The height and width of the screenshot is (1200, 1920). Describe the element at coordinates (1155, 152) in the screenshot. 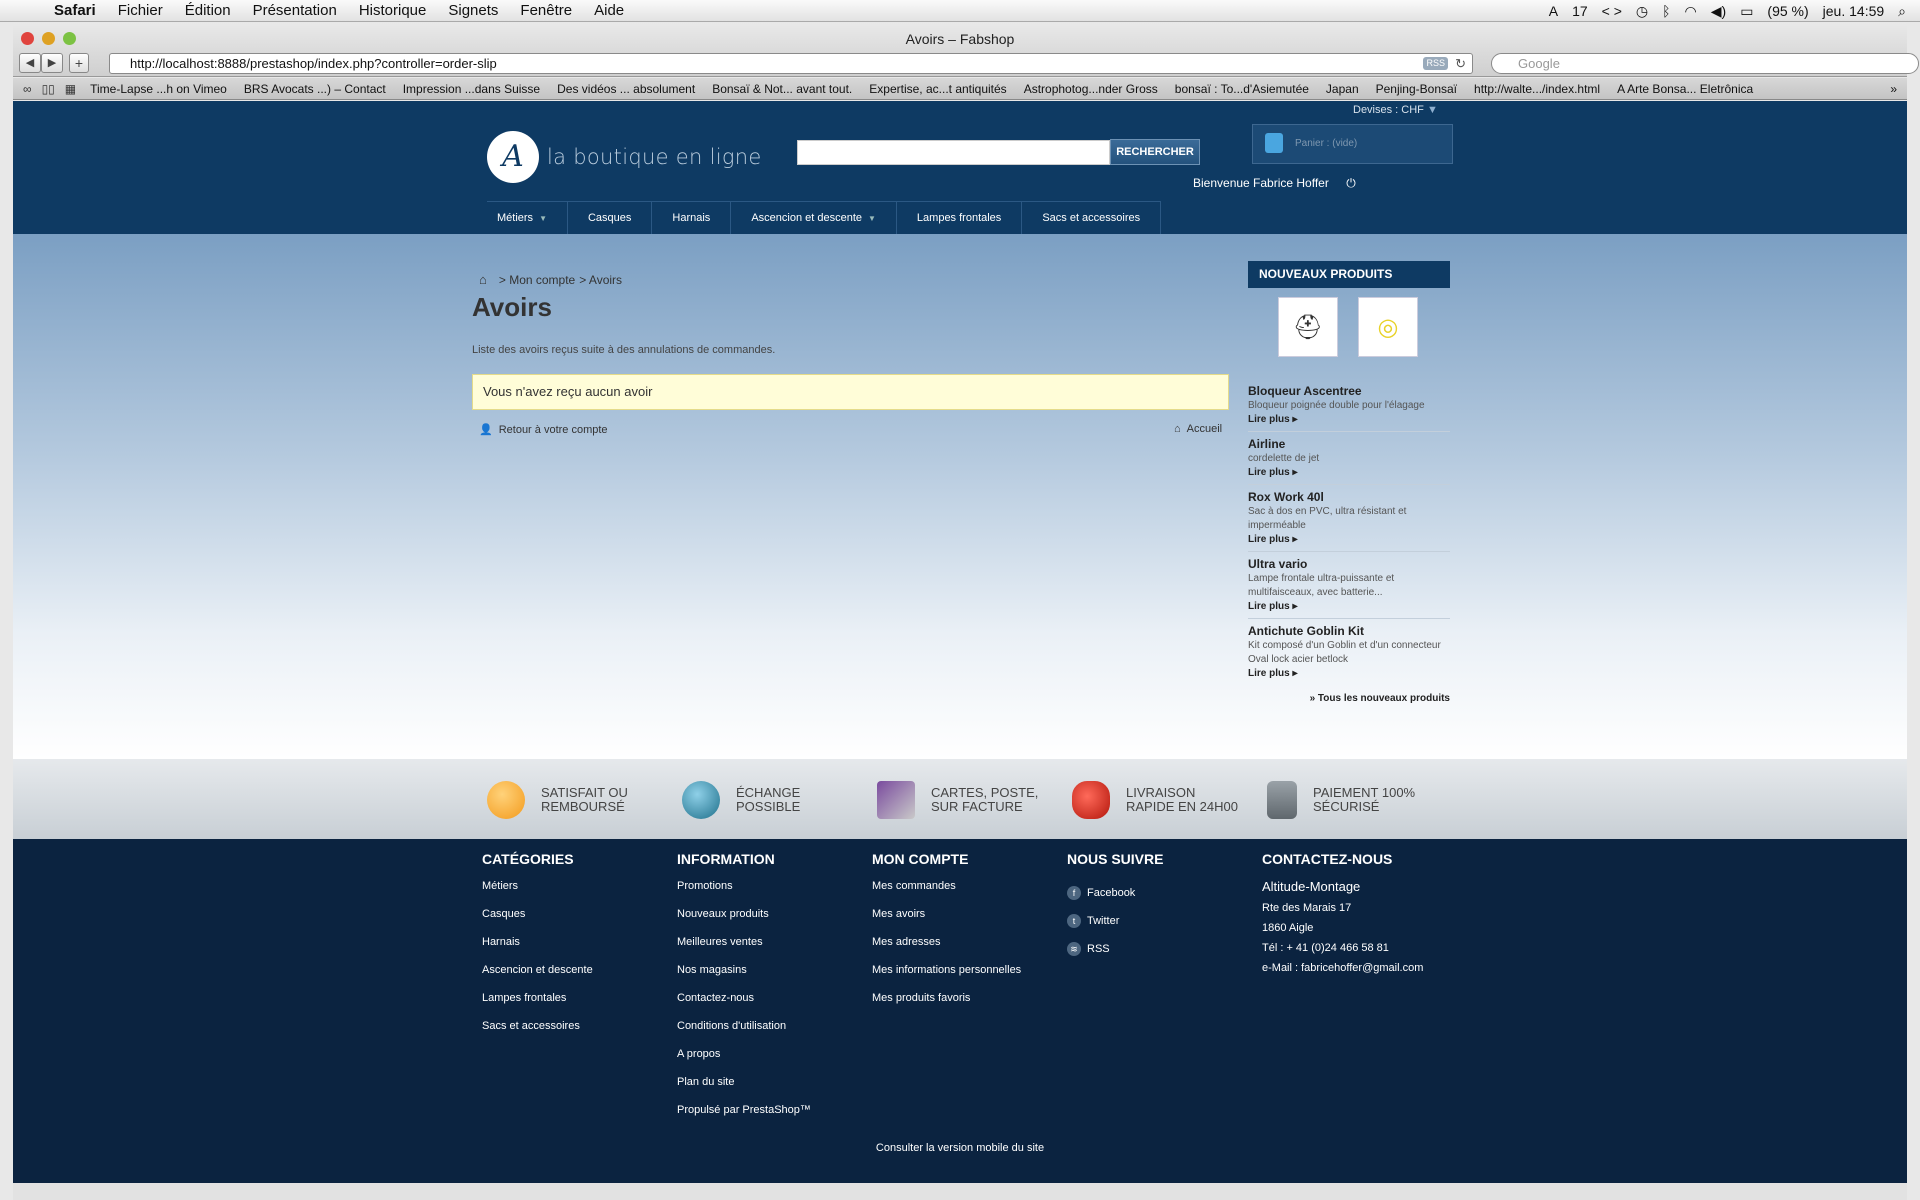

I see `search-button: RECHERCHER` at that location.